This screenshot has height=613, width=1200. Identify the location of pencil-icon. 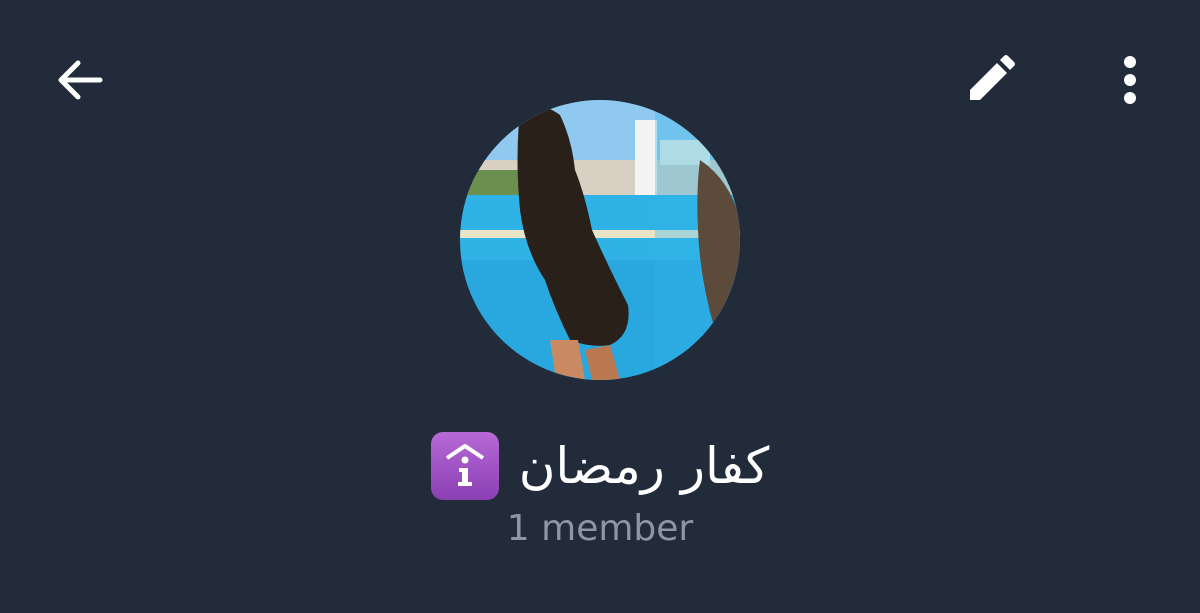
(992, 77).